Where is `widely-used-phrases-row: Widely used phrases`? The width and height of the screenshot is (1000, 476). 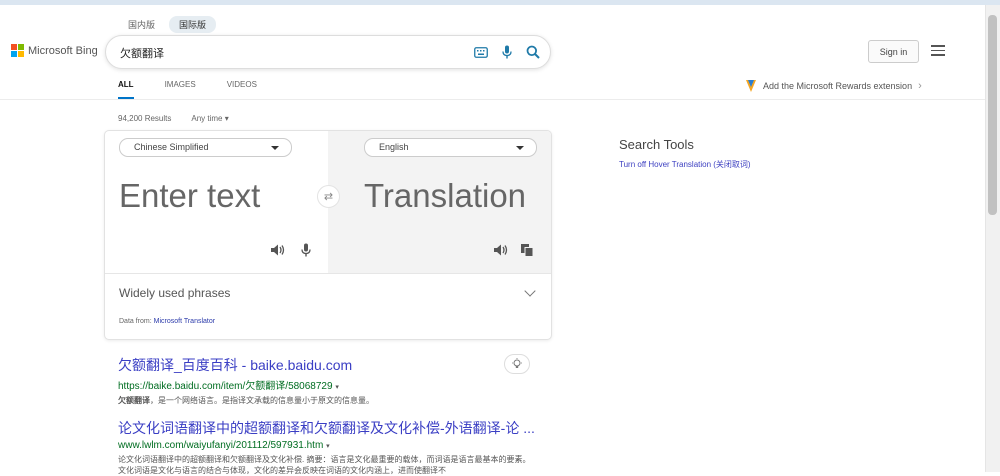 widely-used-phrases-row: Widely used phrases is located at coordinates (328, 286).